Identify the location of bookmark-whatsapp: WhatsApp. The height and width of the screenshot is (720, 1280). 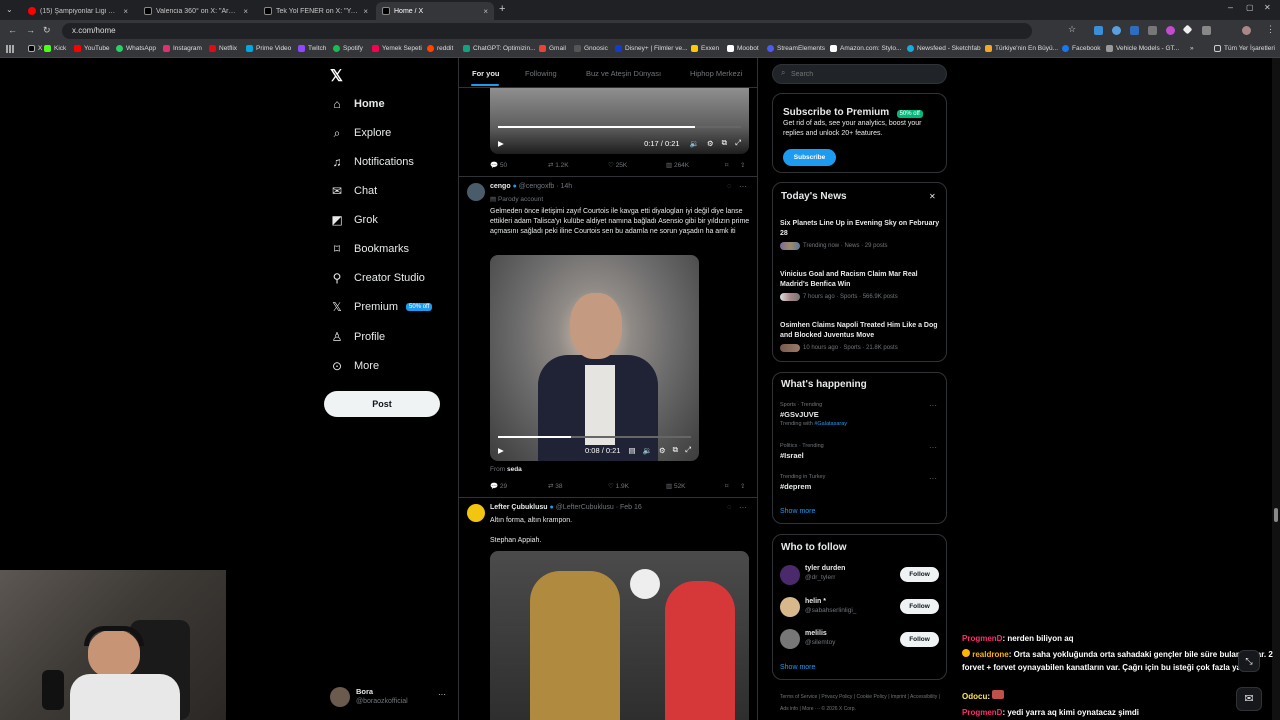
(136, 48).